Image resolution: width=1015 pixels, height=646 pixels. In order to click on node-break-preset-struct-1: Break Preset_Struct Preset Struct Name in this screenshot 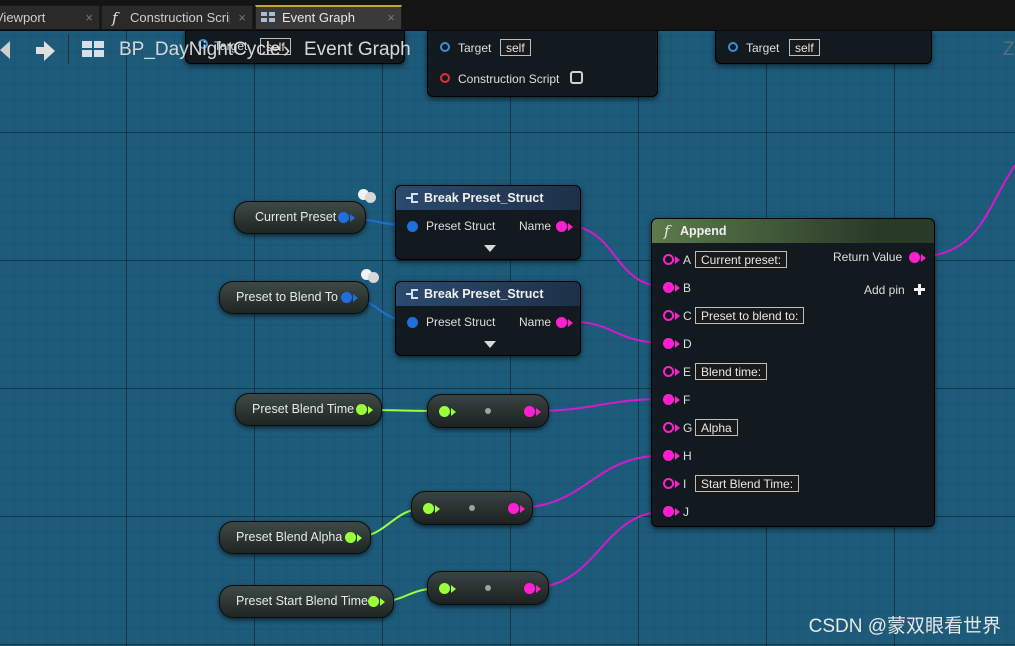, I will do `click(488, 222)`.